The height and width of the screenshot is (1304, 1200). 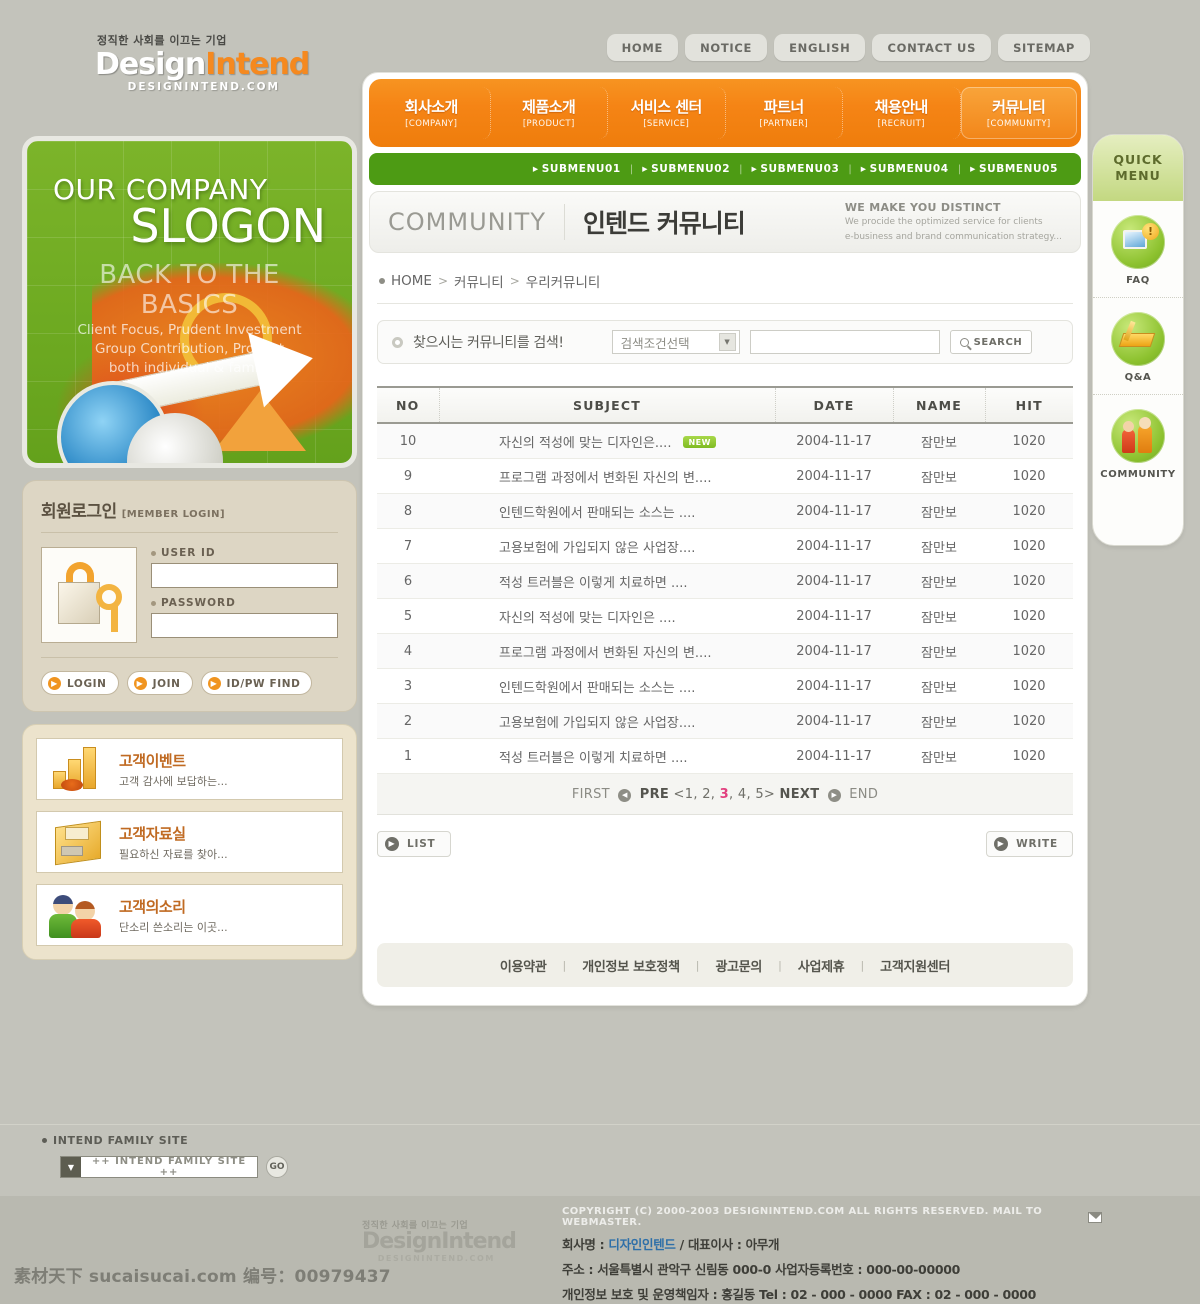 I want to click on gift-chart-icon, so click(x=78, y=769).